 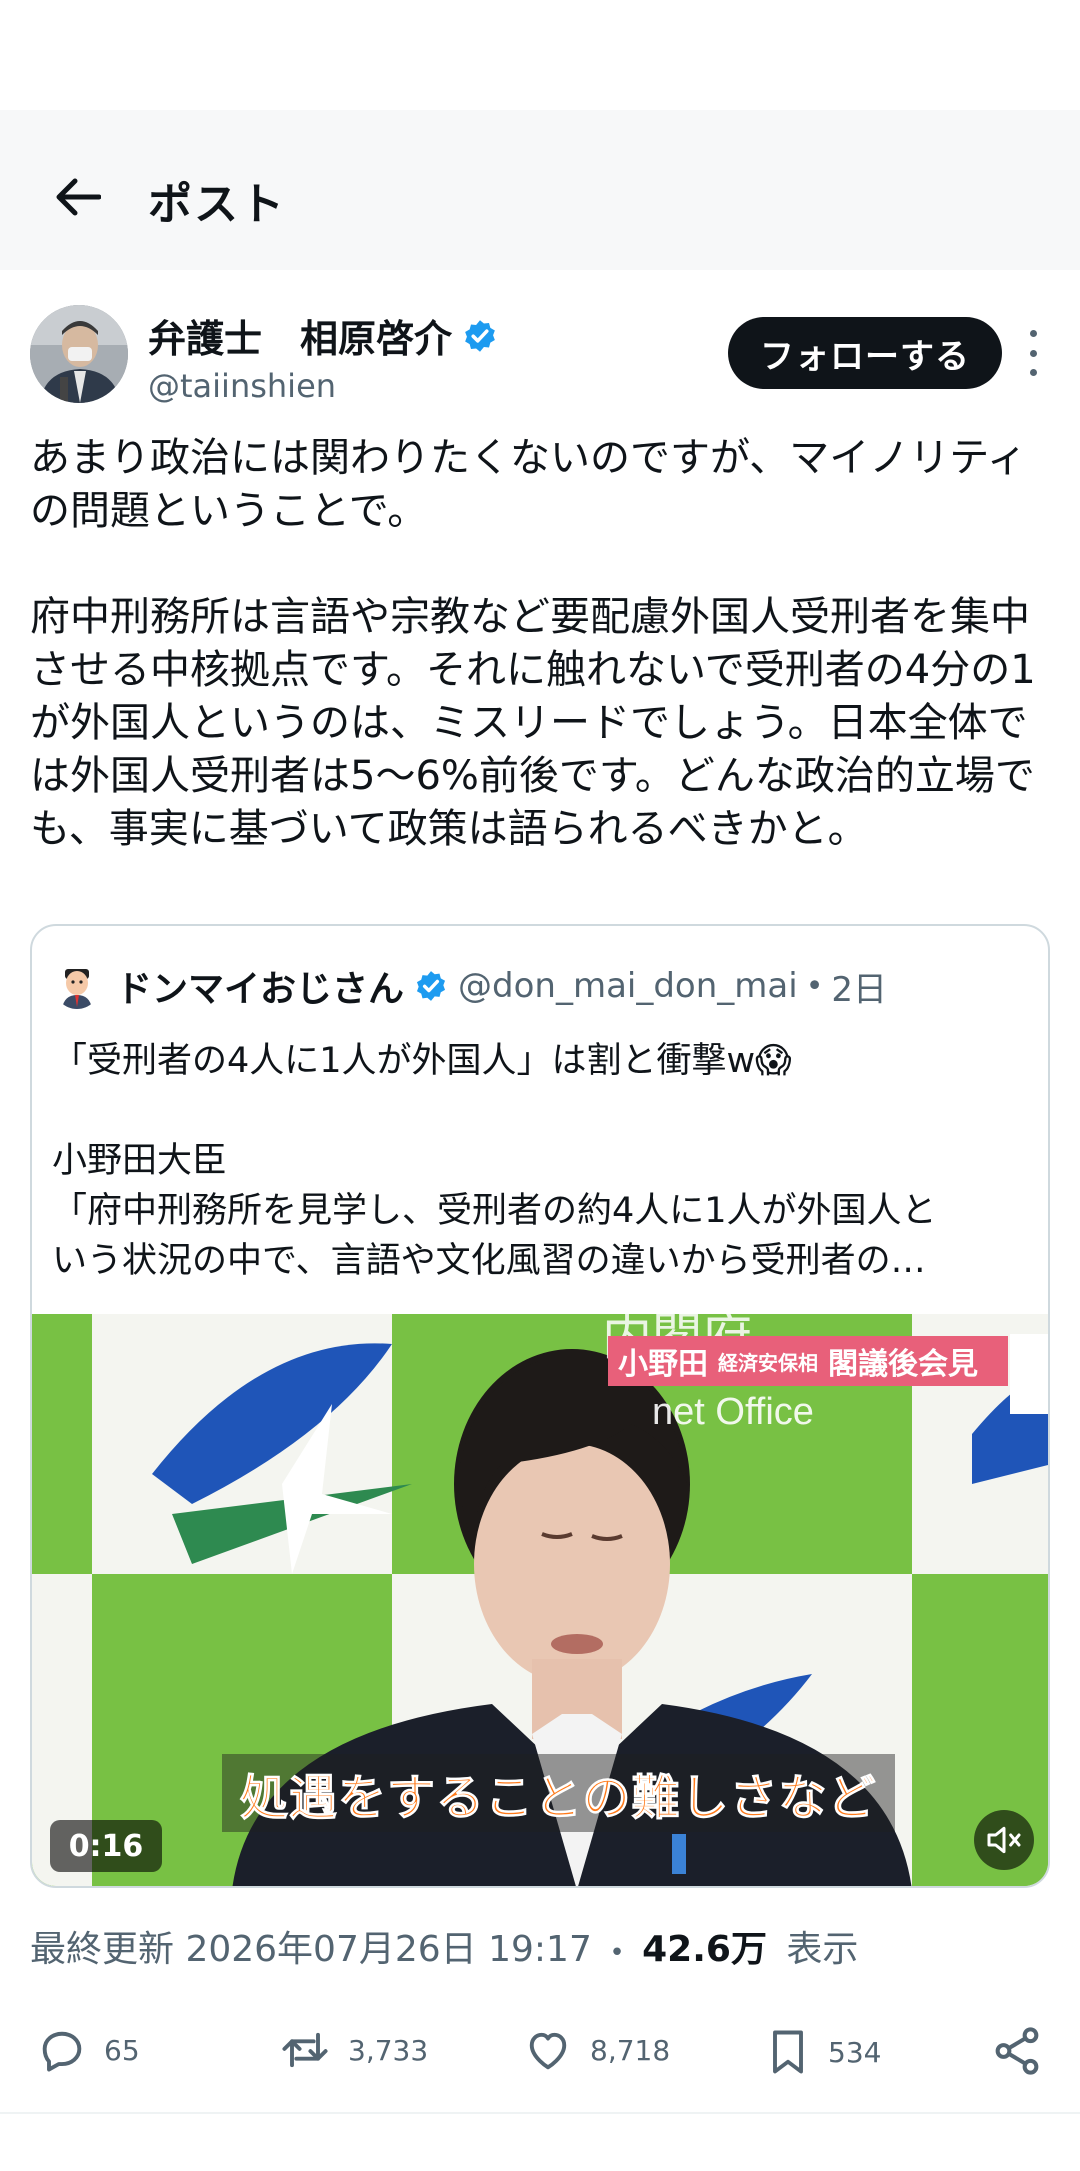 What do you see at coordinates (855, 2052) in the screenshot?
I see `bookmark-count: 534` at bounding box center [855, 2052].